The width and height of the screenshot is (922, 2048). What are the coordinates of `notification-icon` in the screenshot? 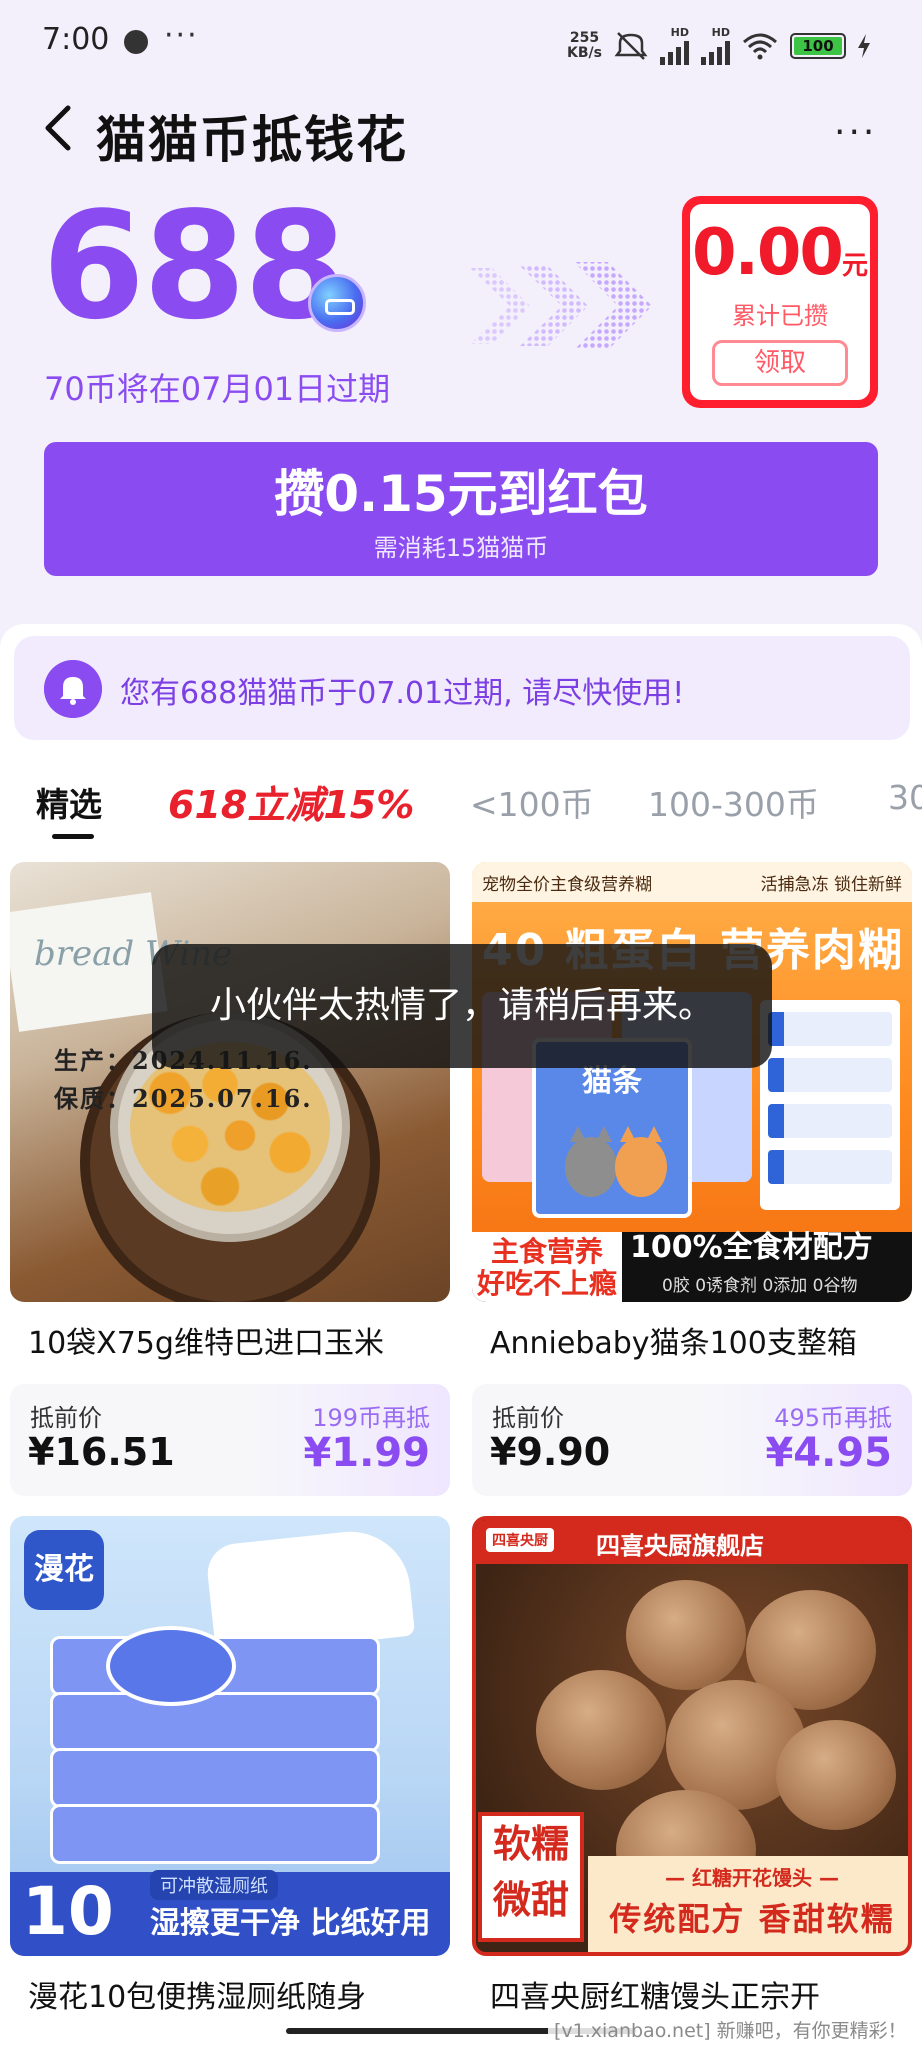 It's located at (136, 42).